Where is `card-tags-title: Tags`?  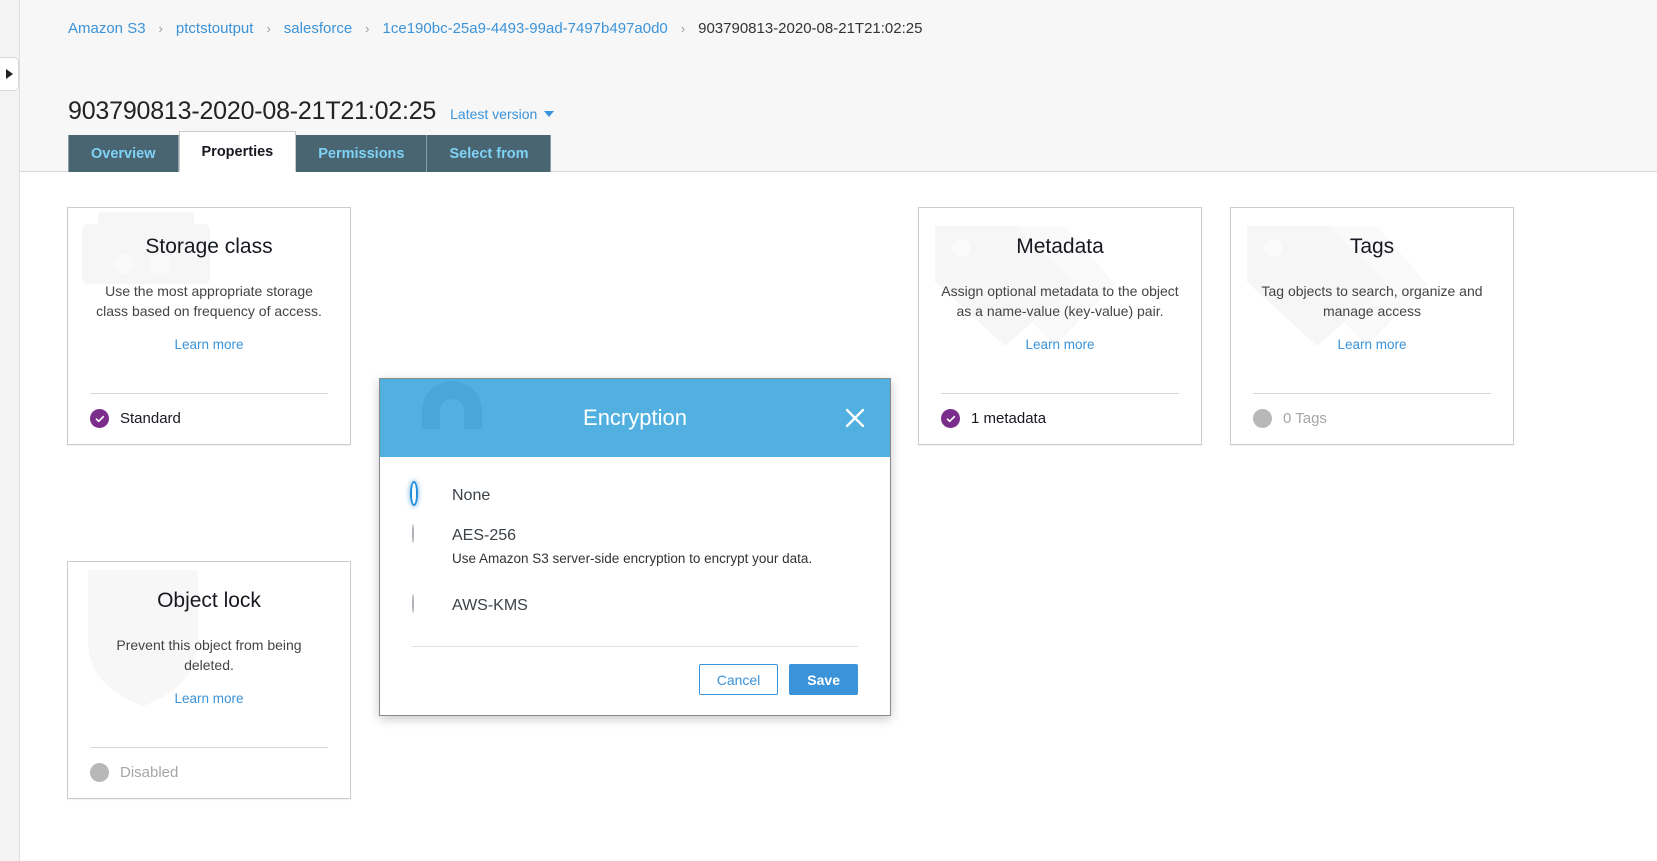
card-tags-title: Tags is located at coordinates (1372, 246).